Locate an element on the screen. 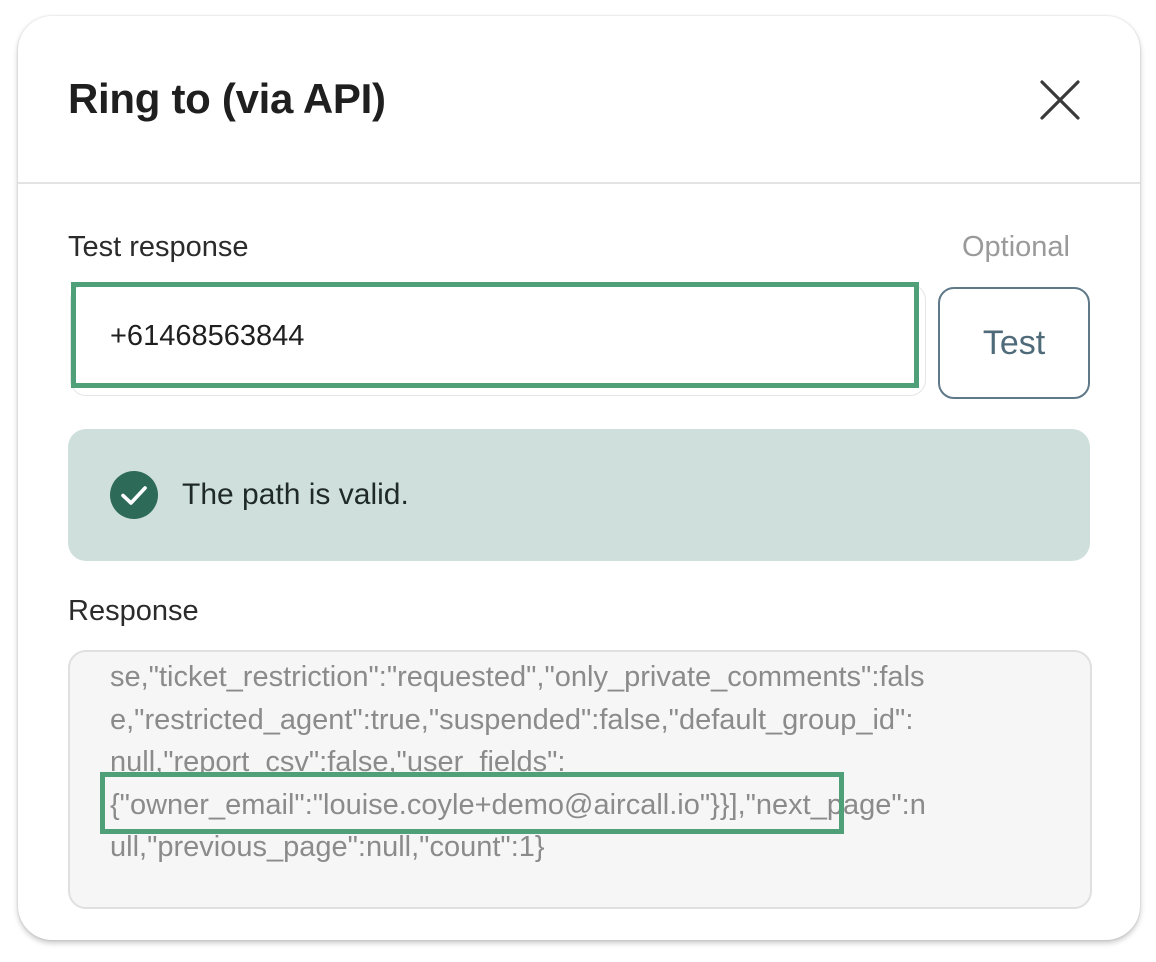  test-response-input is located at coordinates (511, 336).